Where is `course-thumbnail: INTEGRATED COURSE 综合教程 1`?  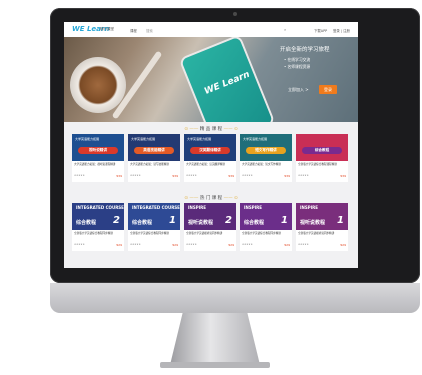
course-thumbnail: INTEGRATED COURSE 综合教程 1 is located at coordinates (154, 216).